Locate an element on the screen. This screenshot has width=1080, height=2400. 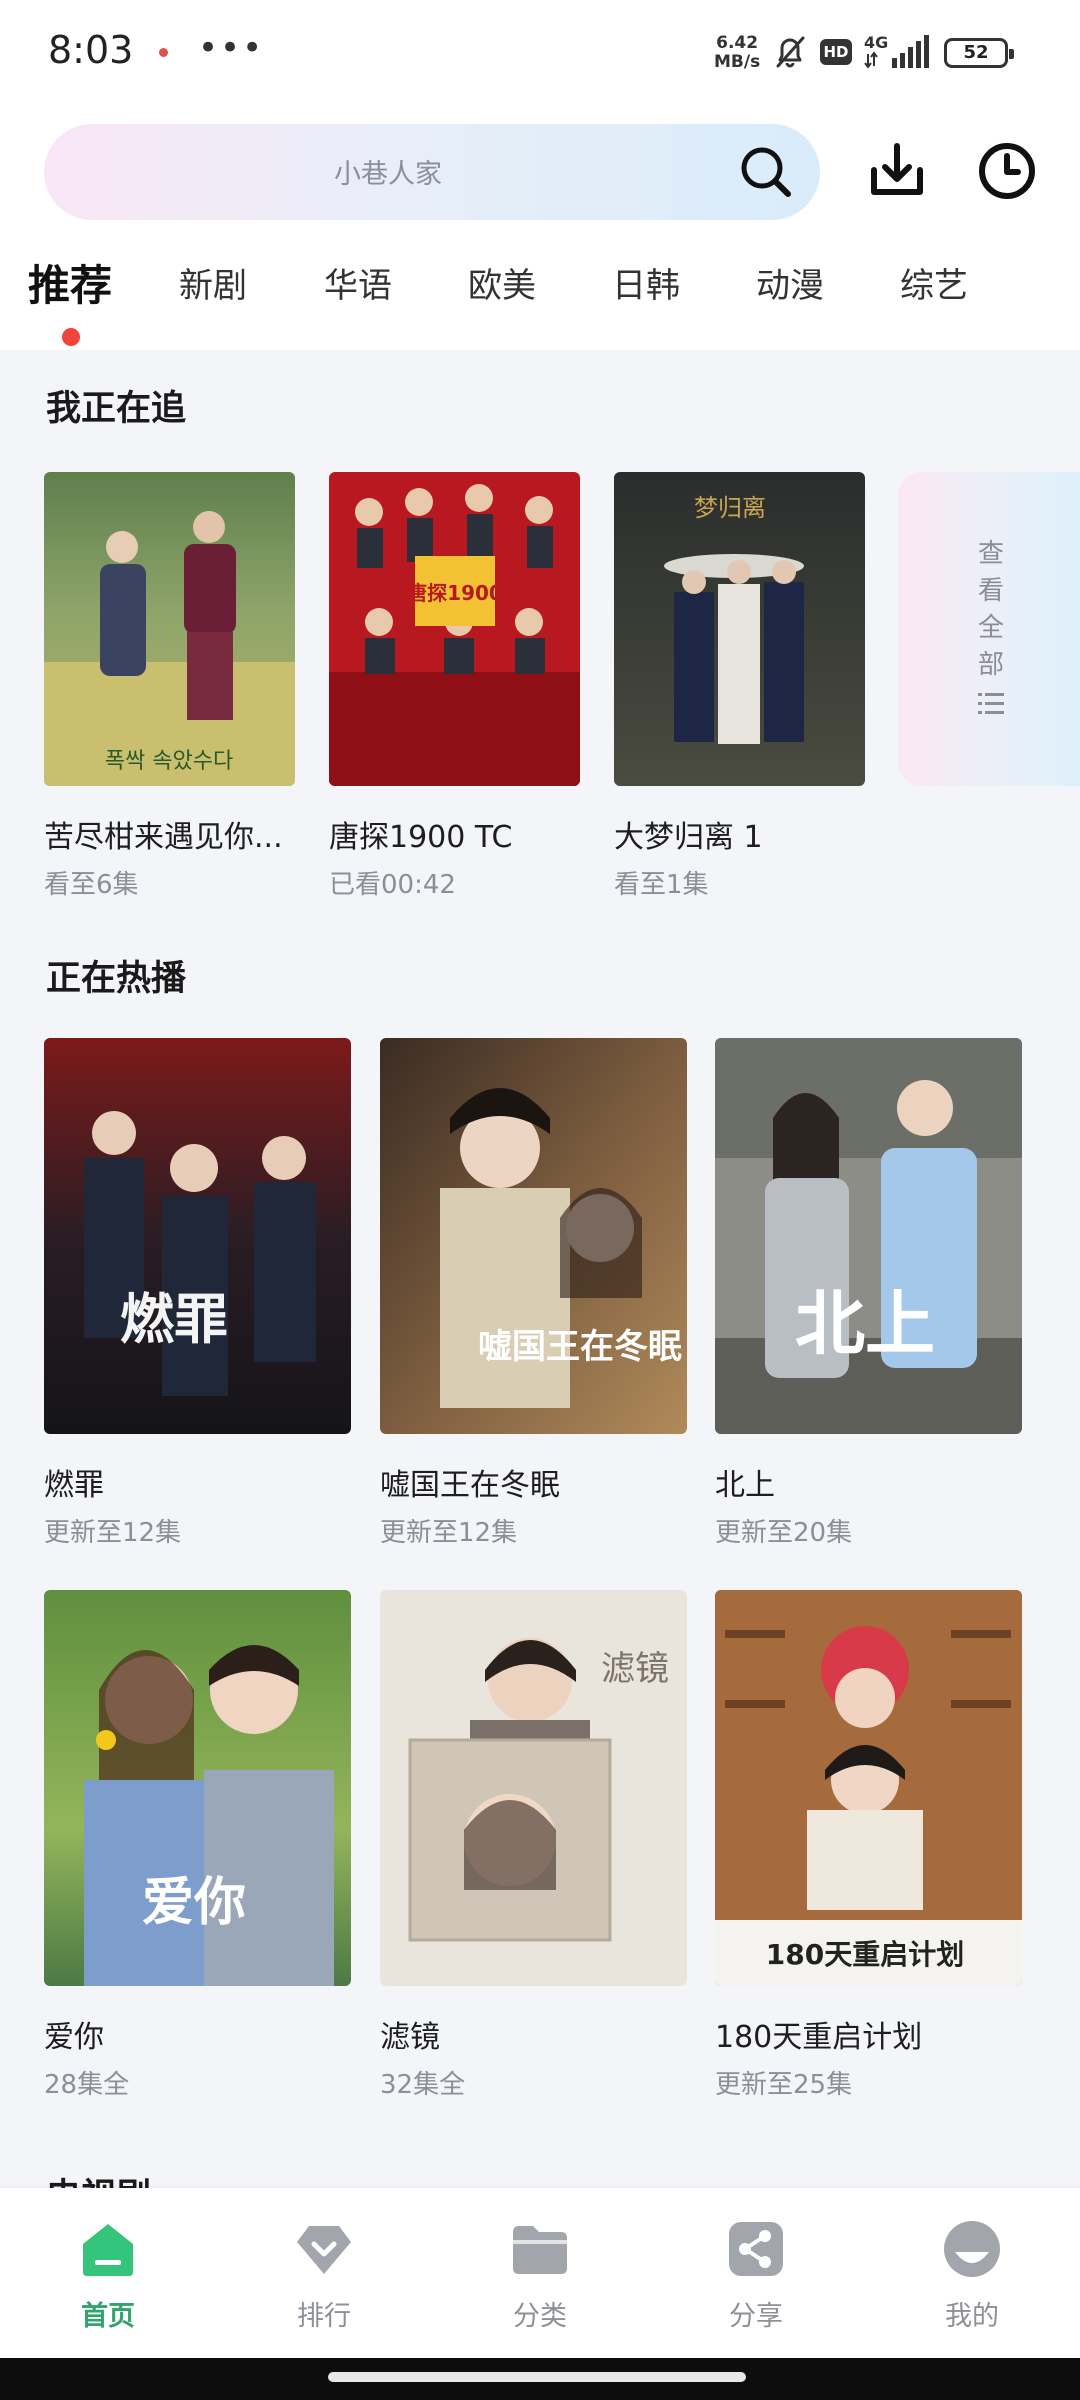
poster-hot-1: 燃罪 is located at coordinates (197, 1236).